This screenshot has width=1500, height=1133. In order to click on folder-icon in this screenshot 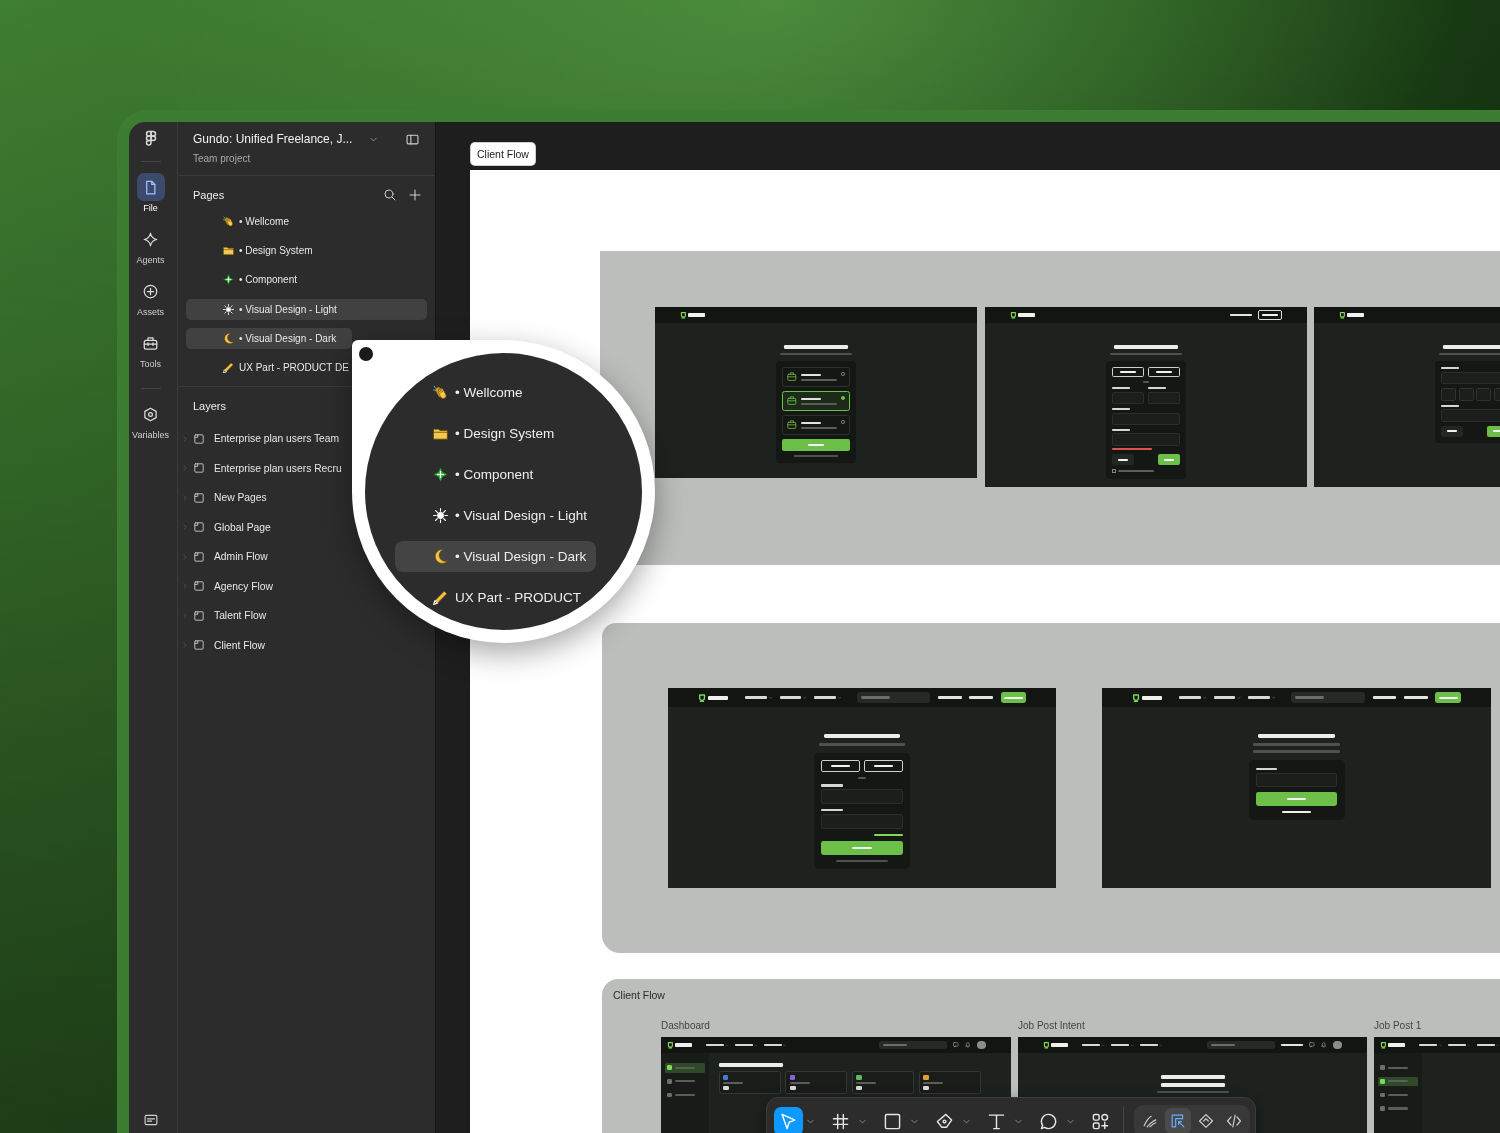, I will do `click(440, 433)`.